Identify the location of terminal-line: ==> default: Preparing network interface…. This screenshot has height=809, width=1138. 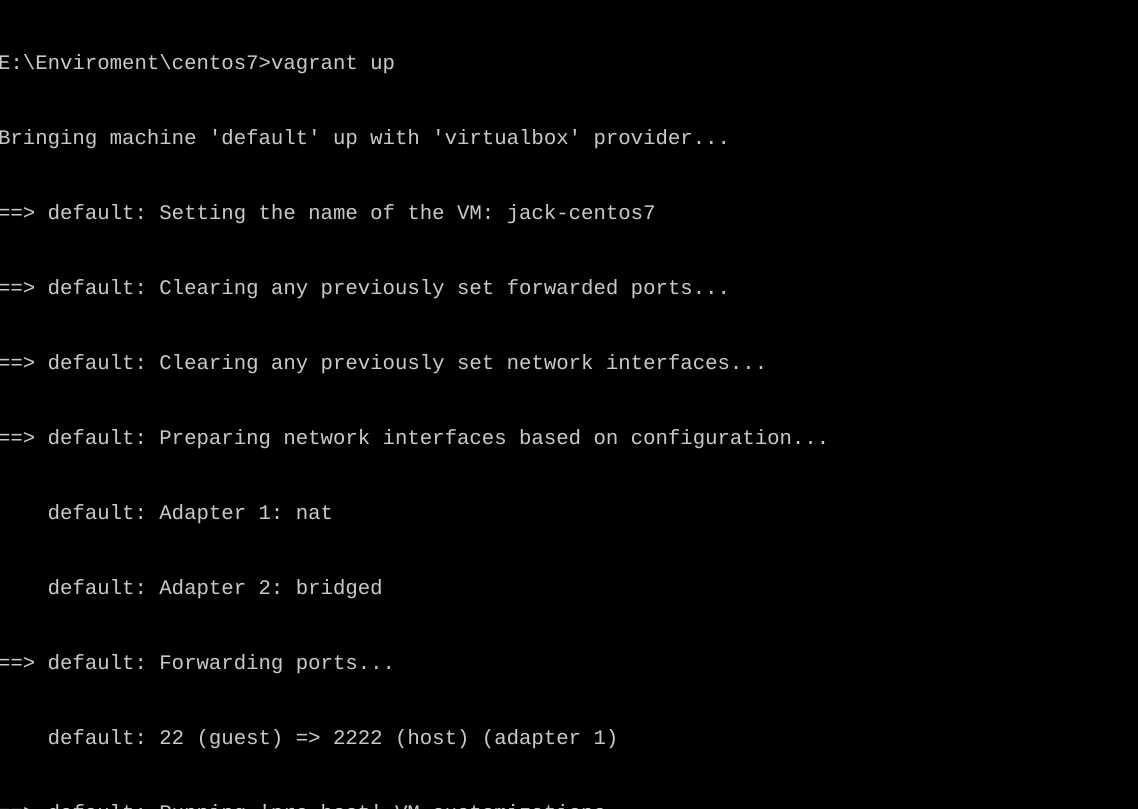
(415, 439).